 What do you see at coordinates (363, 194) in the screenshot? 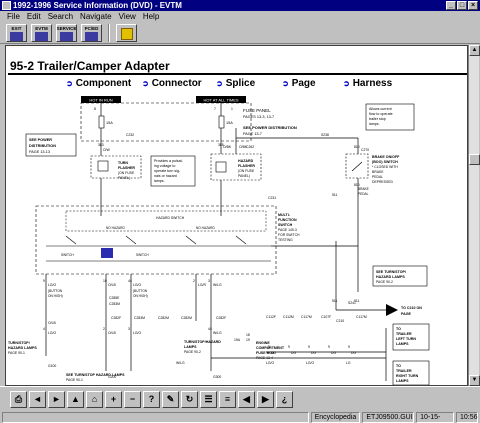
I see `pedal-label: PEDAL` at bounding box center [363, 194].